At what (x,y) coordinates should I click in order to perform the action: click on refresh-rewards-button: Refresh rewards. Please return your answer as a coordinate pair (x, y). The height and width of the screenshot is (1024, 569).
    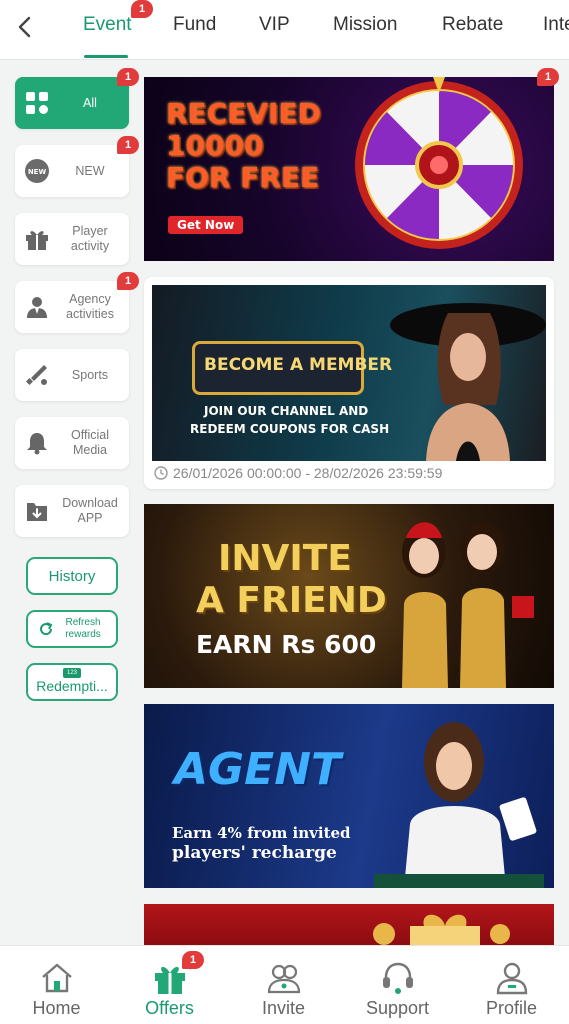
    Looking at the image, I should click on (72, 629).